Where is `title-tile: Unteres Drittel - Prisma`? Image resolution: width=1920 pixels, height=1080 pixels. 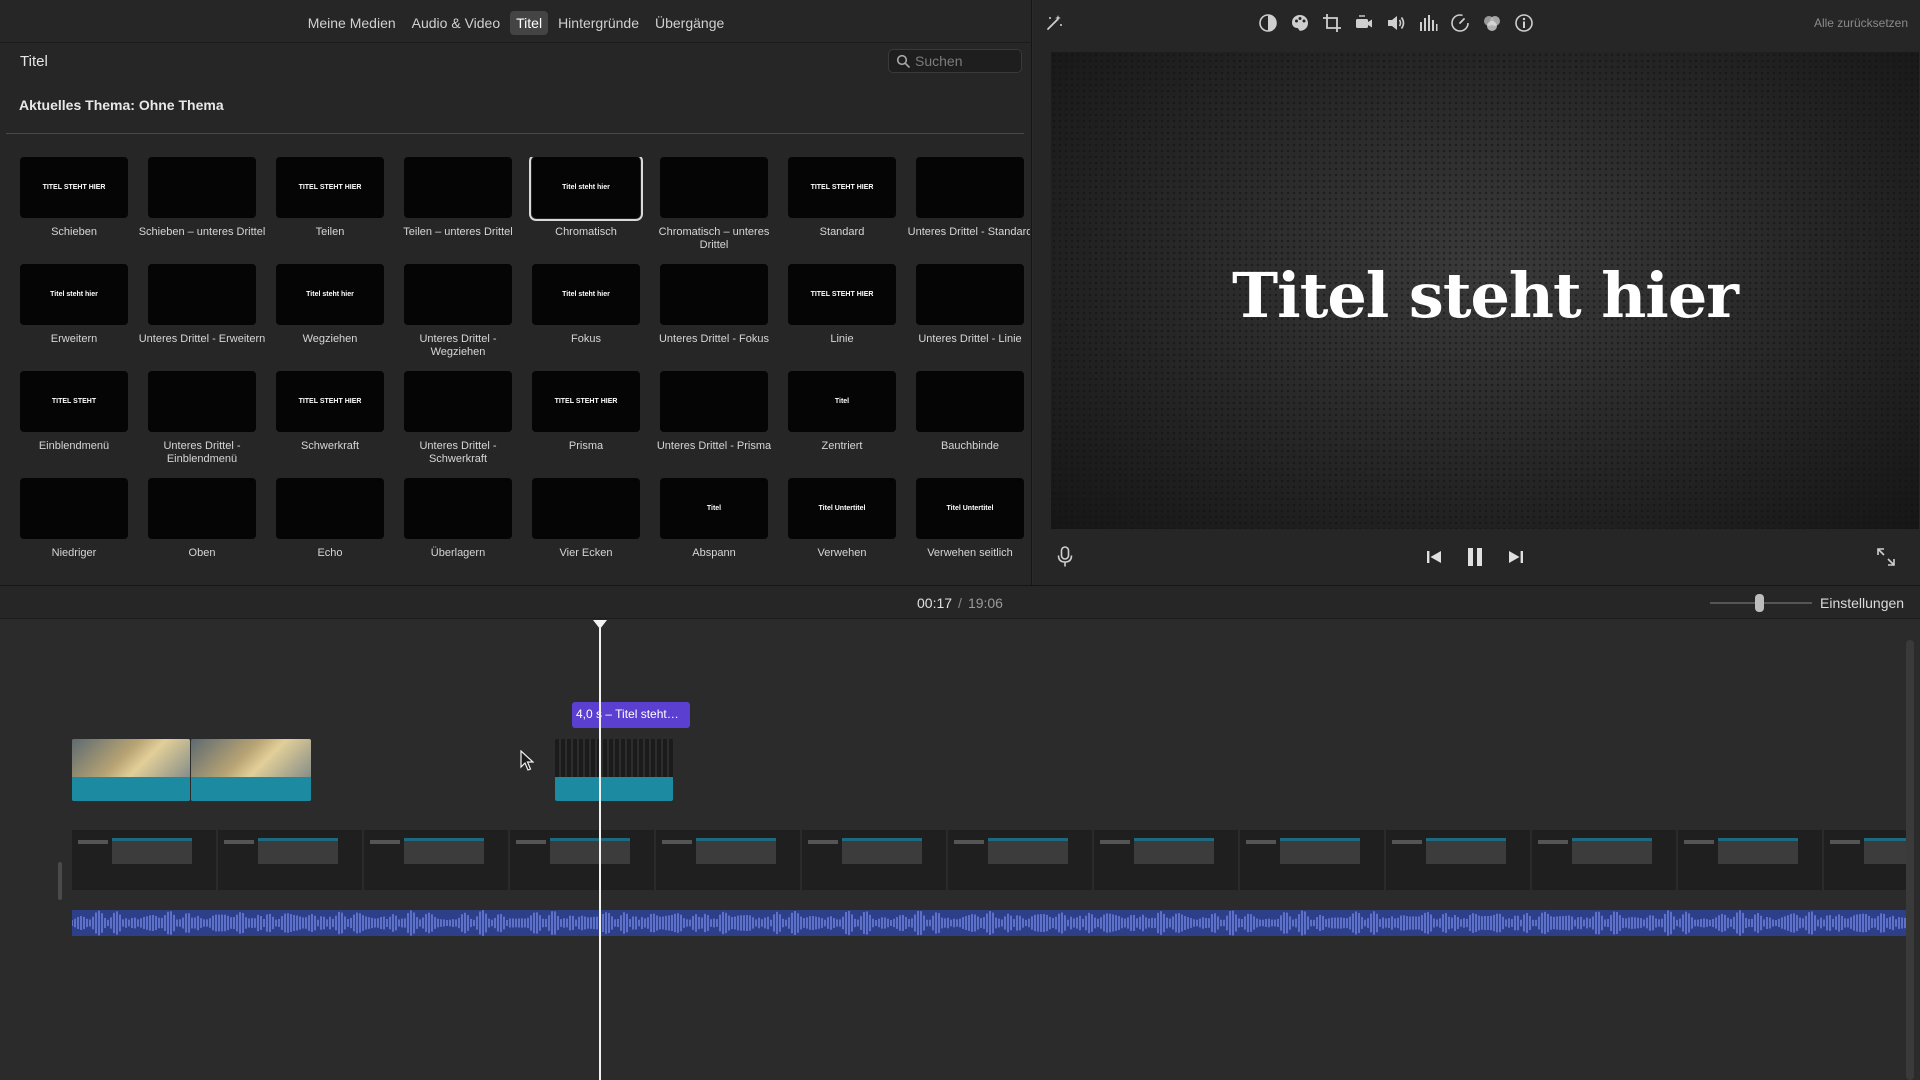
title-tile: Unteres Drittel - Prisma is located at coordinates (714, 423).